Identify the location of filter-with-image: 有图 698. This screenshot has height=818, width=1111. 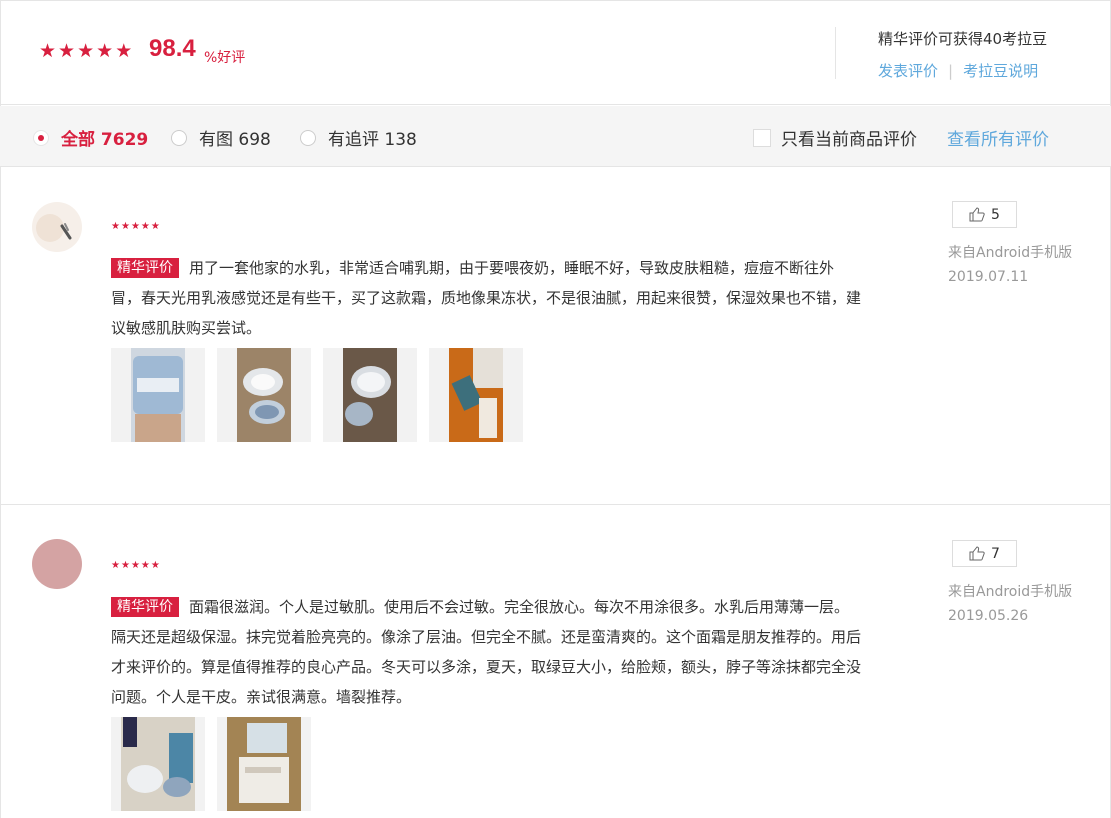
(221, 137).